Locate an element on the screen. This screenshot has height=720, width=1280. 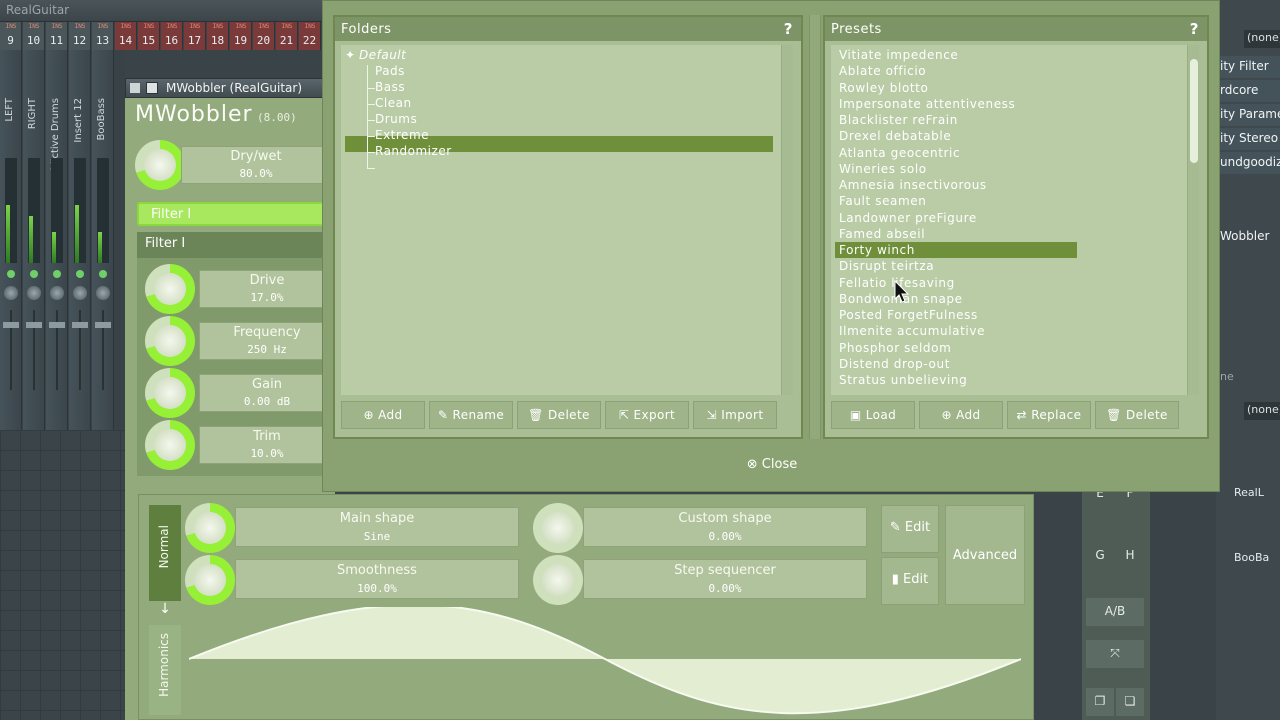
paste-icon: ❏ is located at coordinates (1130, 702).